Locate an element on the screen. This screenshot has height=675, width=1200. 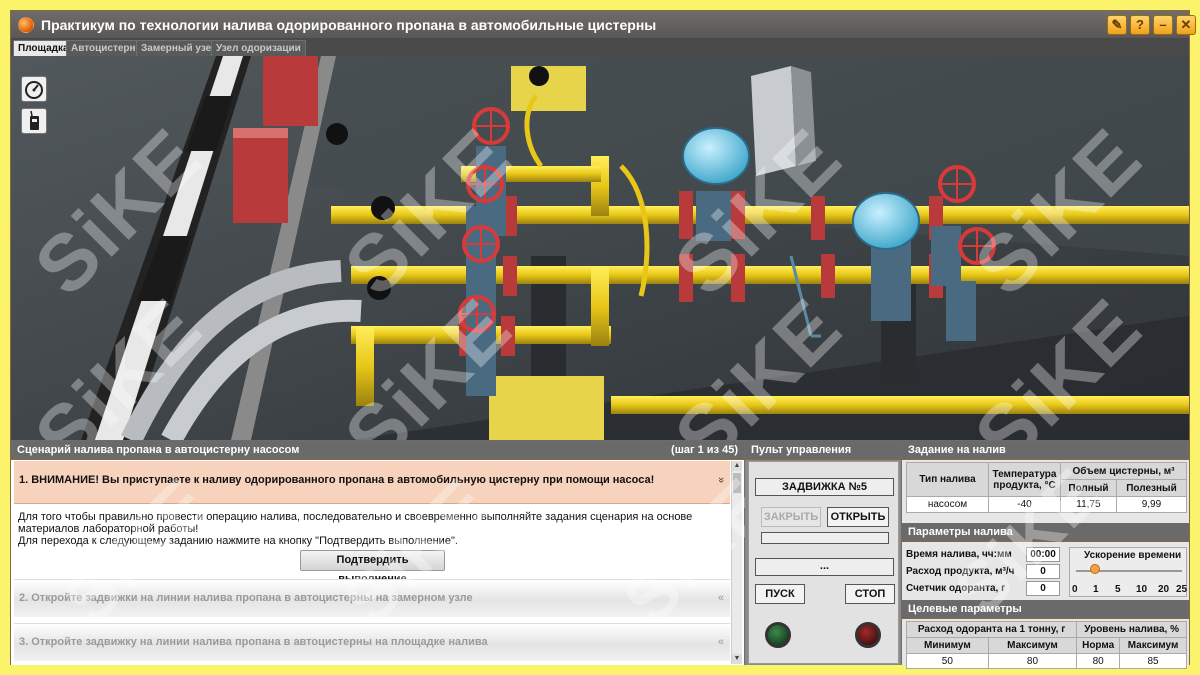
table-cell: 11,75 is located at coordinates (1088, 504).